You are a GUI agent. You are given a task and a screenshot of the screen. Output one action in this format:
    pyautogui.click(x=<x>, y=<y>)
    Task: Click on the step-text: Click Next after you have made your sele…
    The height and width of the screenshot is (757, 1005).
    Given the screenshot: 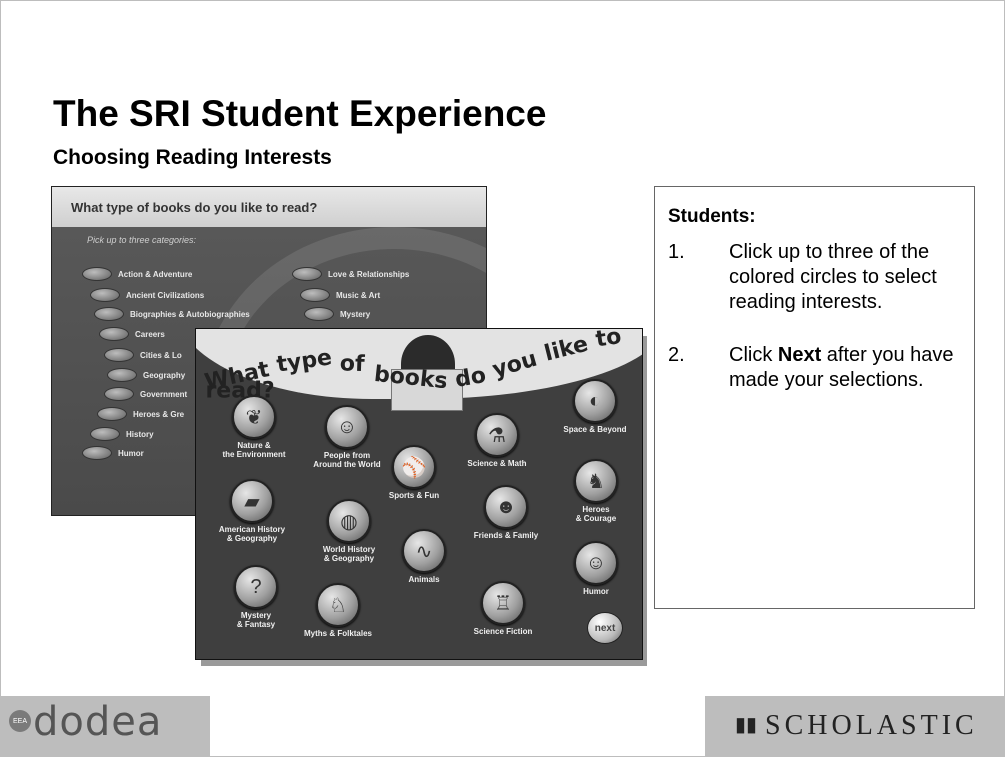 What is the action you would take?
    pyautogui.click(x=841, y=367)
    